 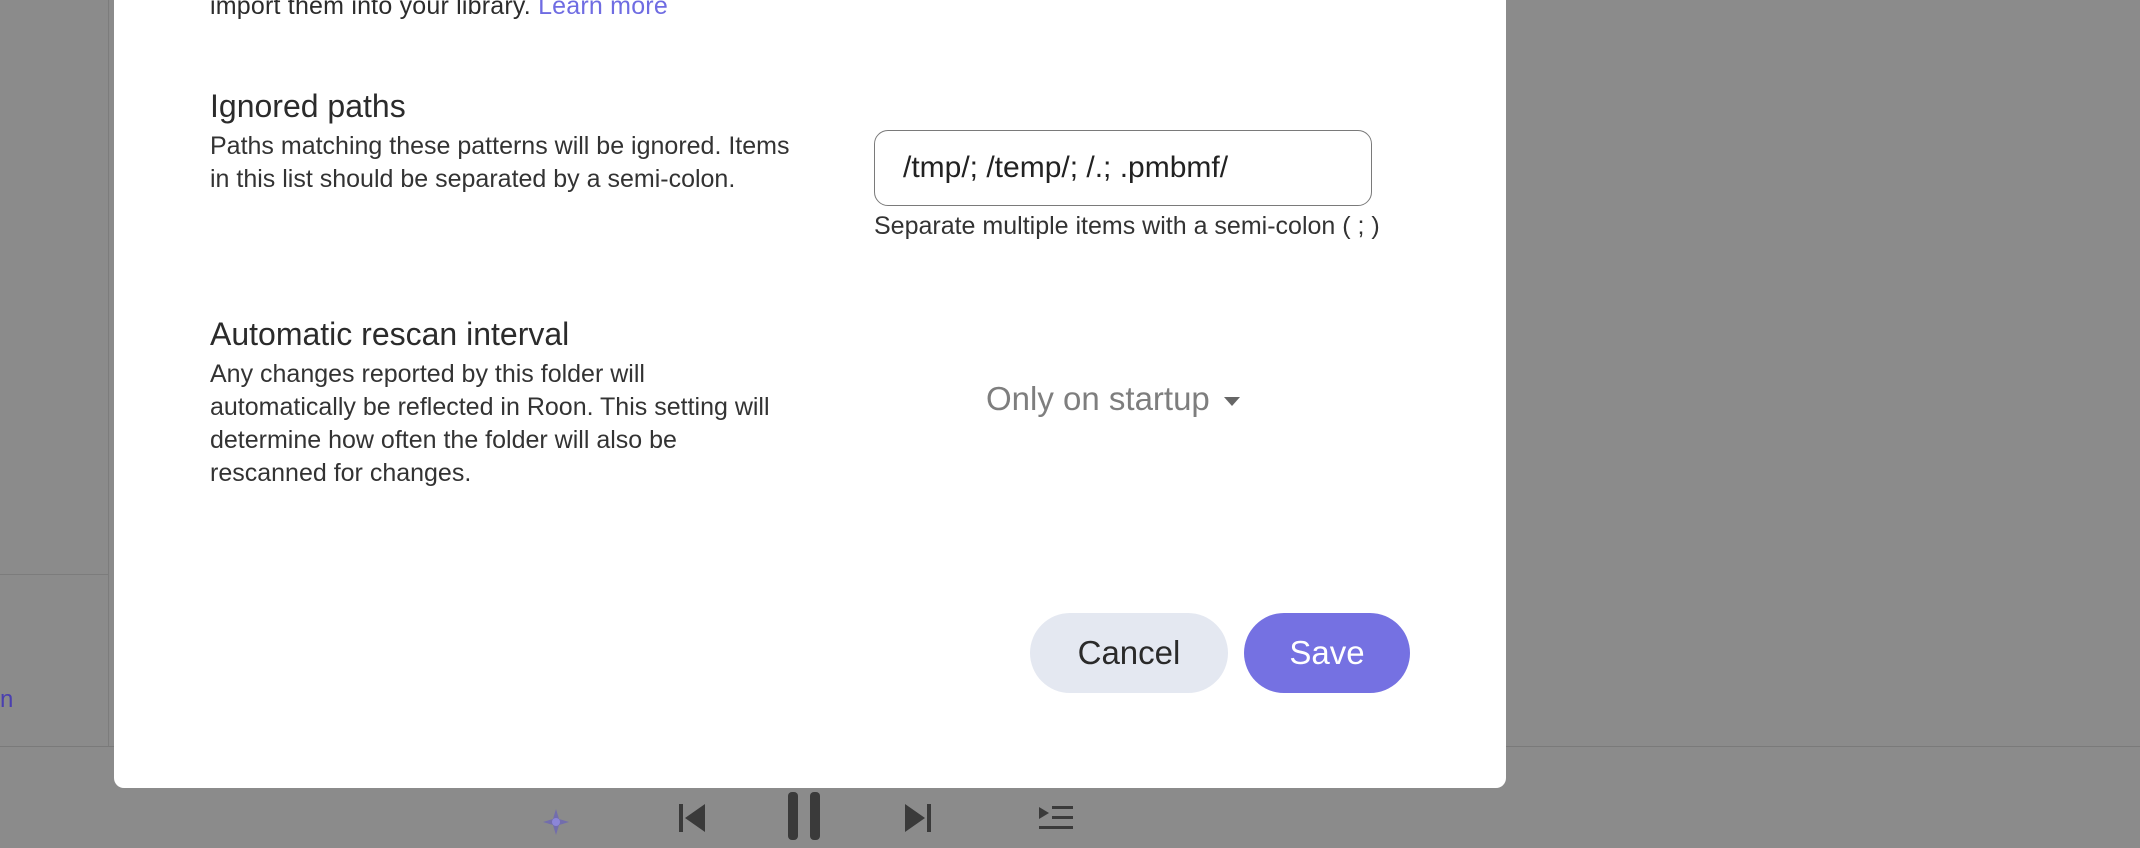 What do you see at coordinates (556, 822) in the screenshot?
I see `radiance-icon` at bounding box center [556, 822].